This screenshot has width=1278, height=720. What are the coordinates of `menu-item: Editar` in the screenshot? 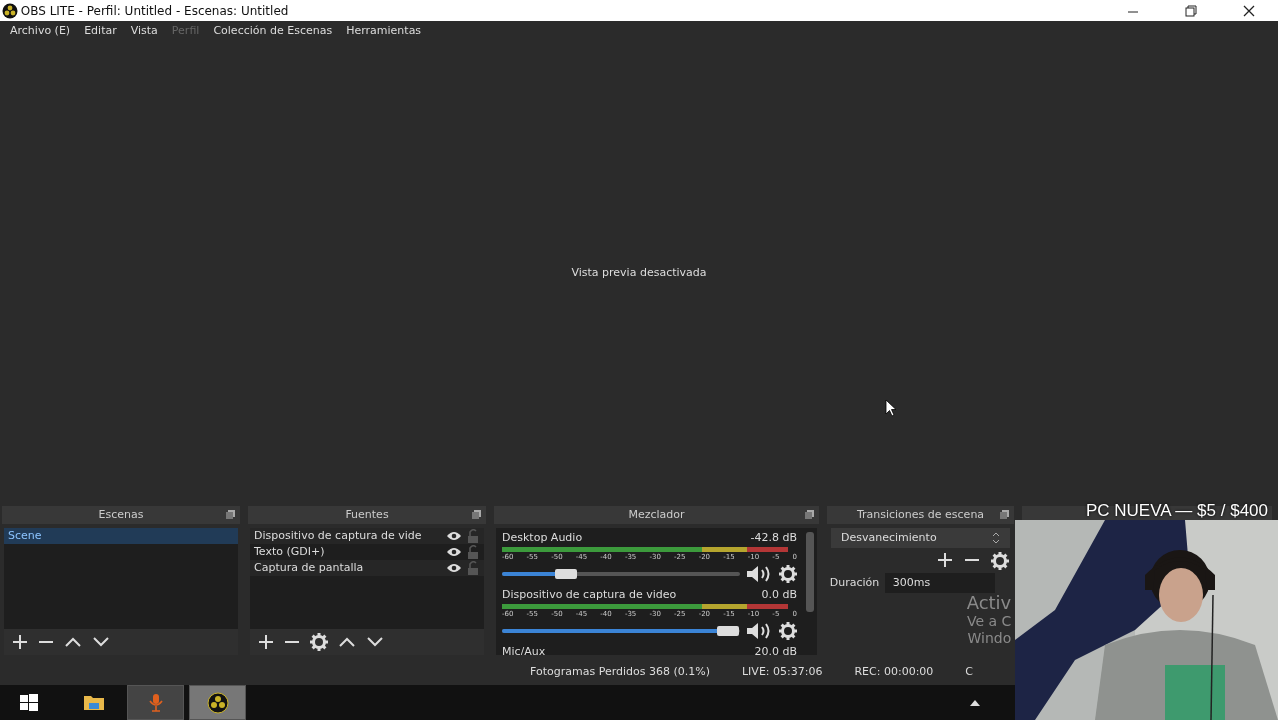 It's located at (103, 31).